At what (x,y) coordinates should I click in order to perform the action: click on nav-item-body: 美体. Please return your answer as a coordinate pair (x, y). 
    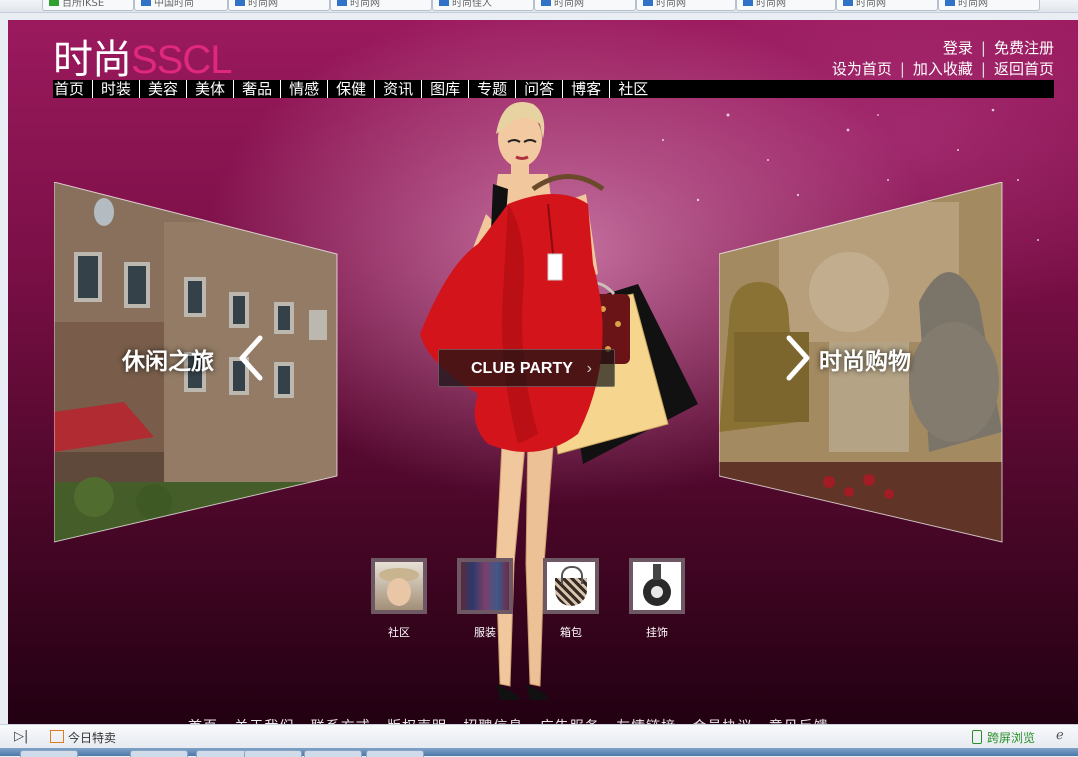
    Looking at the image, I should click on (211, 89).